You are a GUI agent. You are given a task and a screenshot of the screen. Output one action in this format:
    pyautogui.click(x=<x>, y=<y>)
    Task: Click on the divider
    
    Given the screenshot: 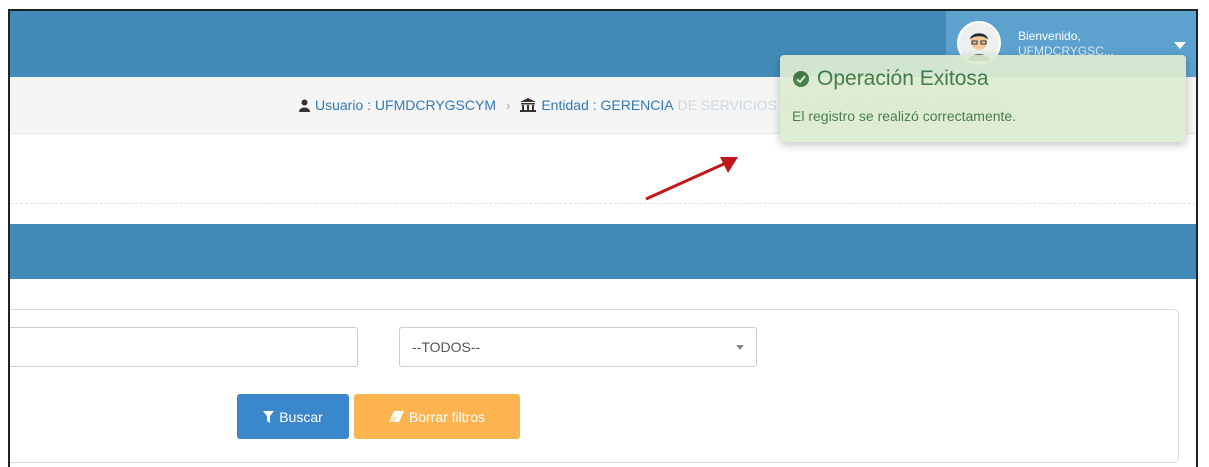 What is the action you would take?
    pyautogui.click(x=603, y=203)
    